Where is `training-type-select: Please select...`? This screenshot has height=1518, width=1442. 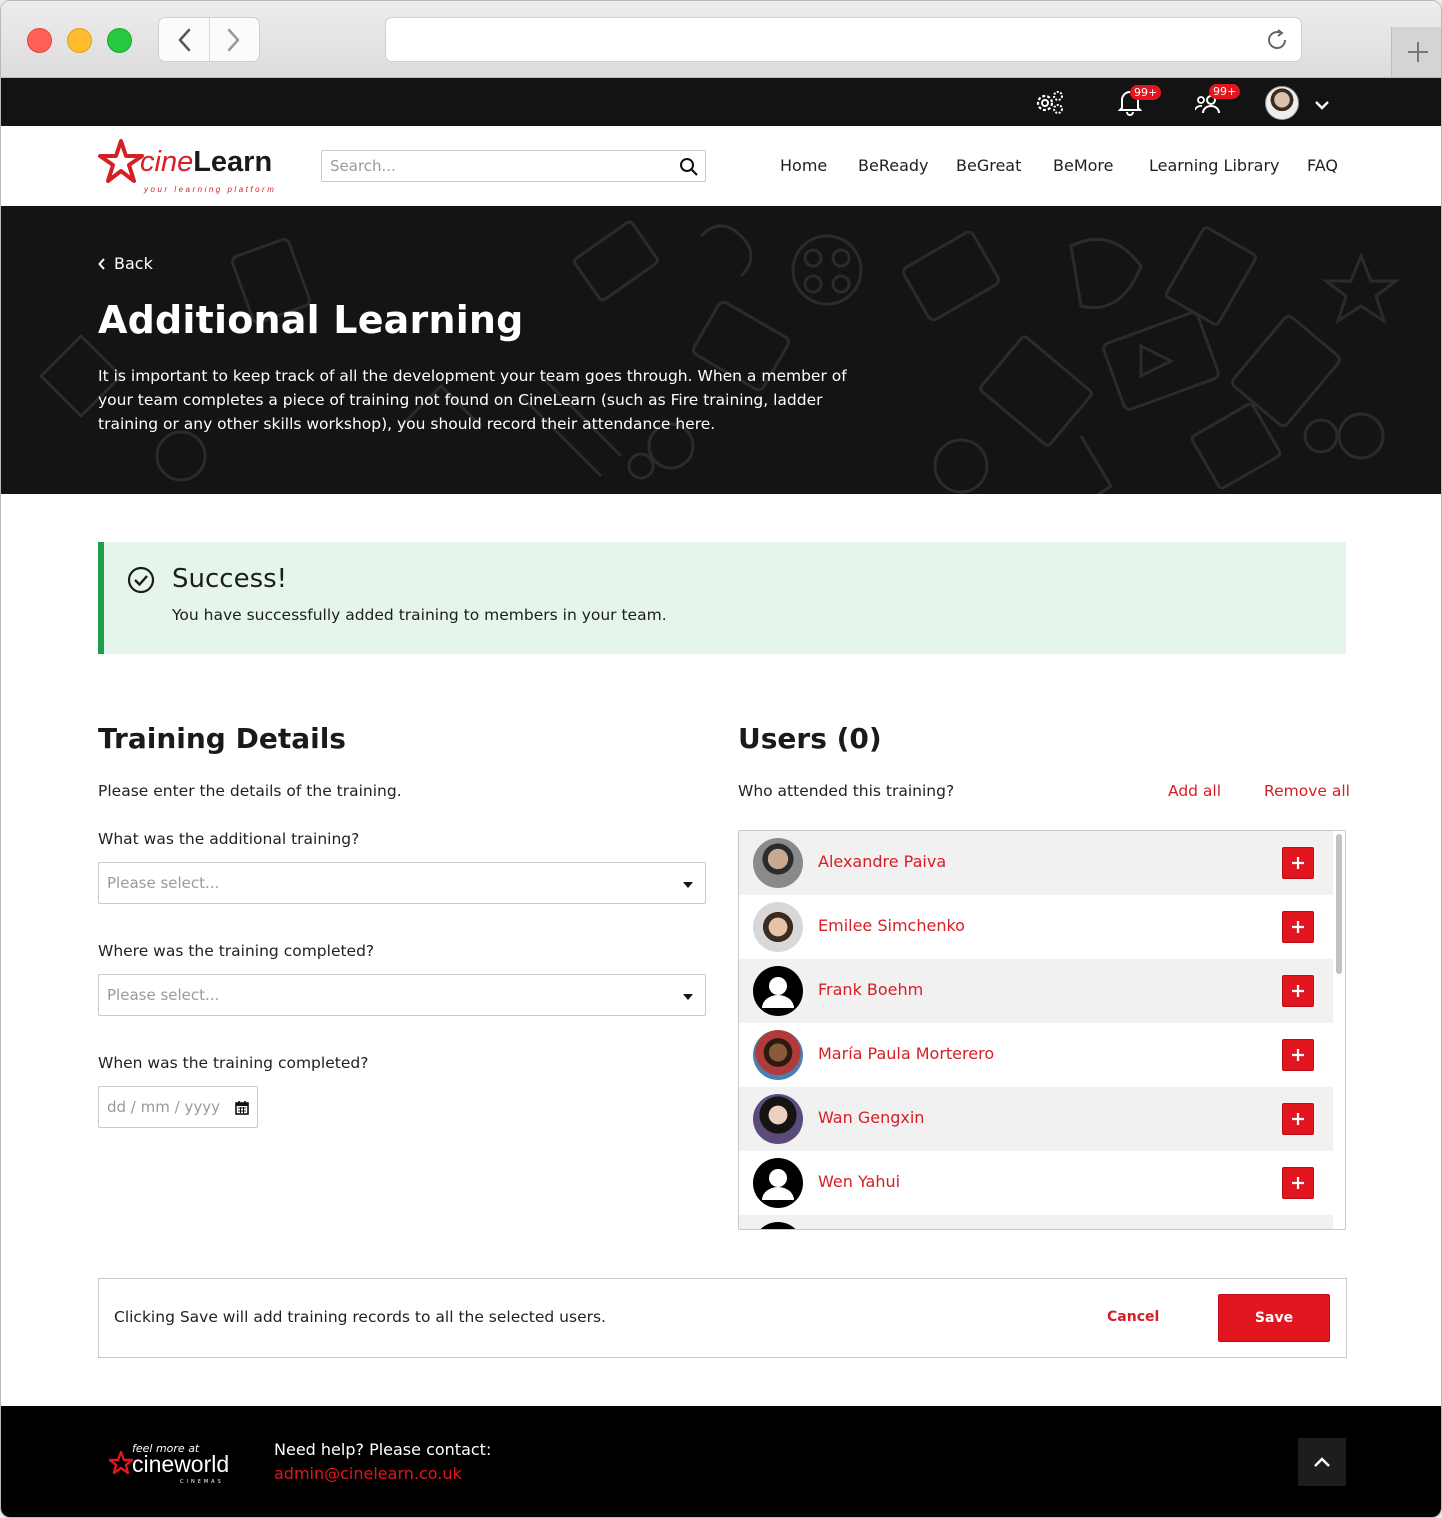 training-type-select: Please select... is located at coordinates (402, 883).